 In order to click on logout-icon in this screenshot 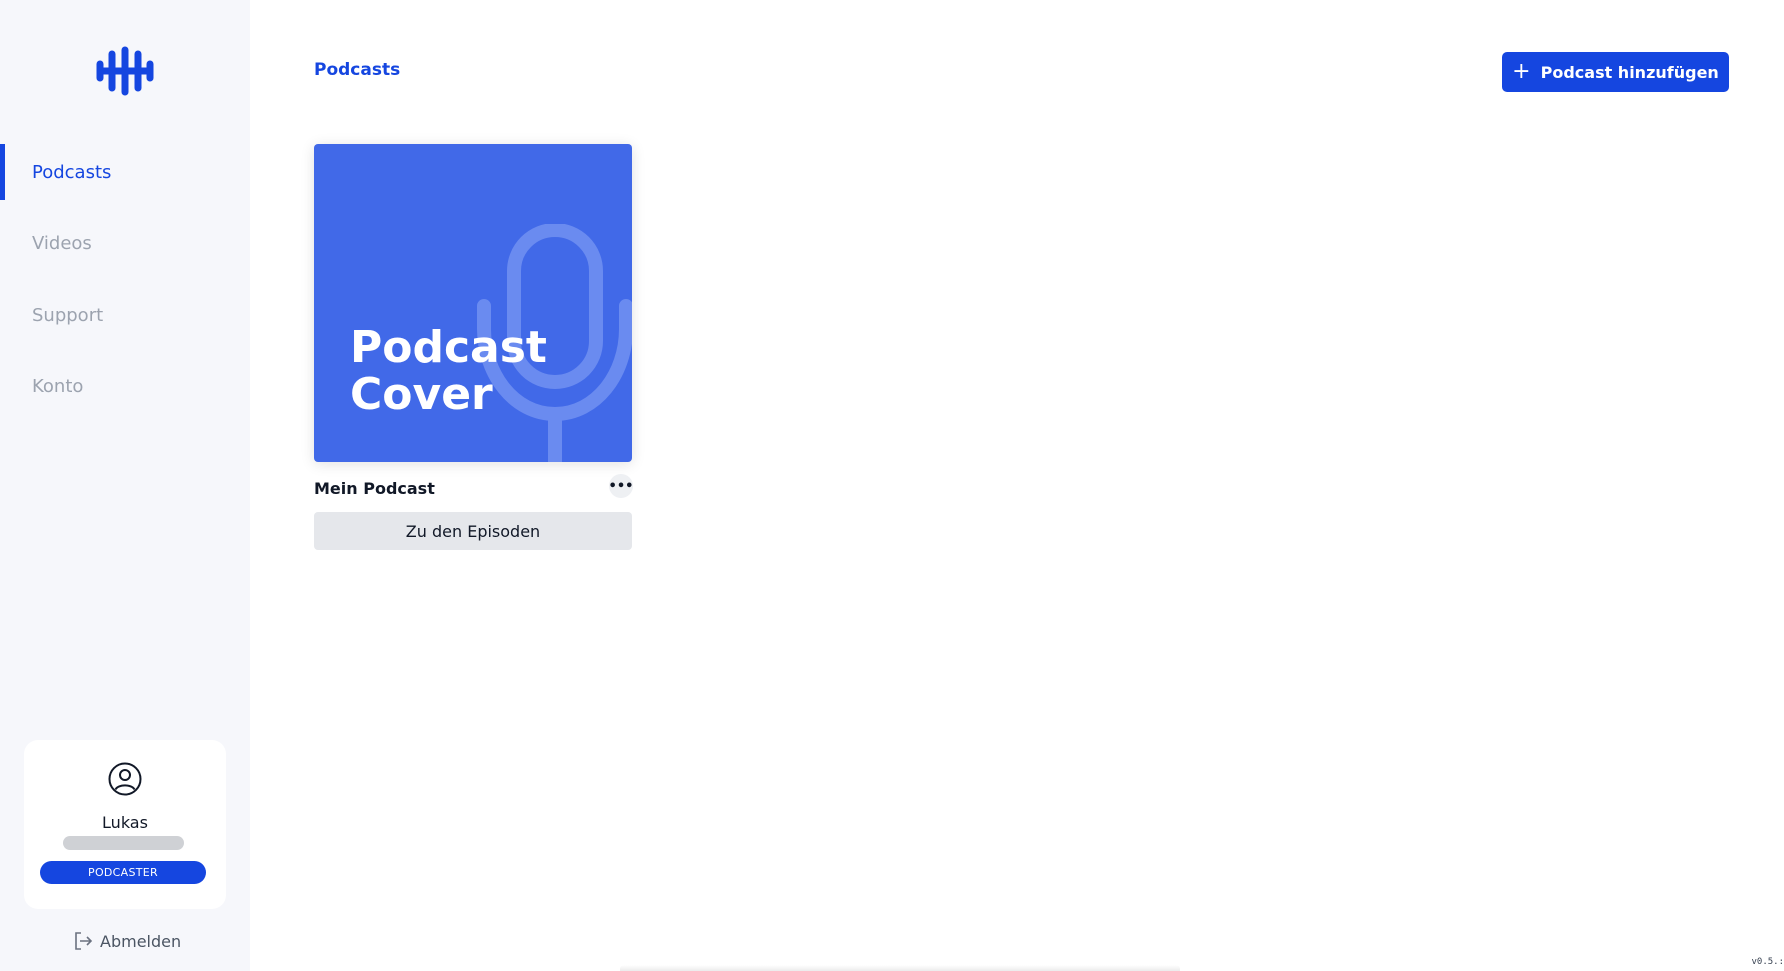, I will do `click(84, 941)`.